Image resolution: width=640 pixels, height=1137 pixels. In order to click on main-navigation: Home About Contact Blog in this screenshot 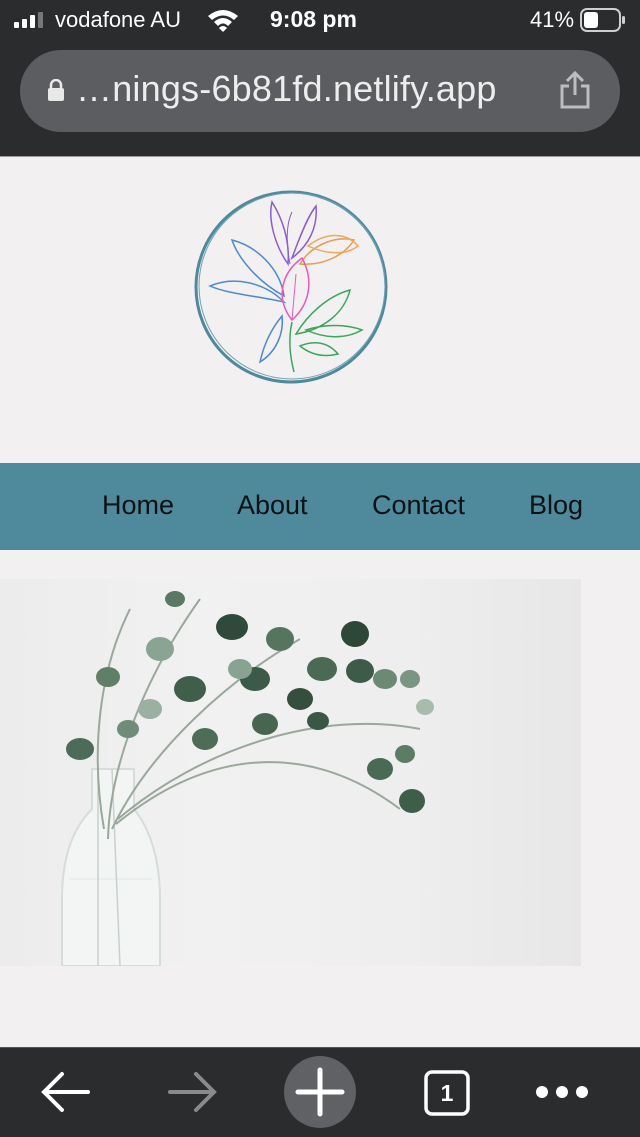, I will do `click(320, 506)`.